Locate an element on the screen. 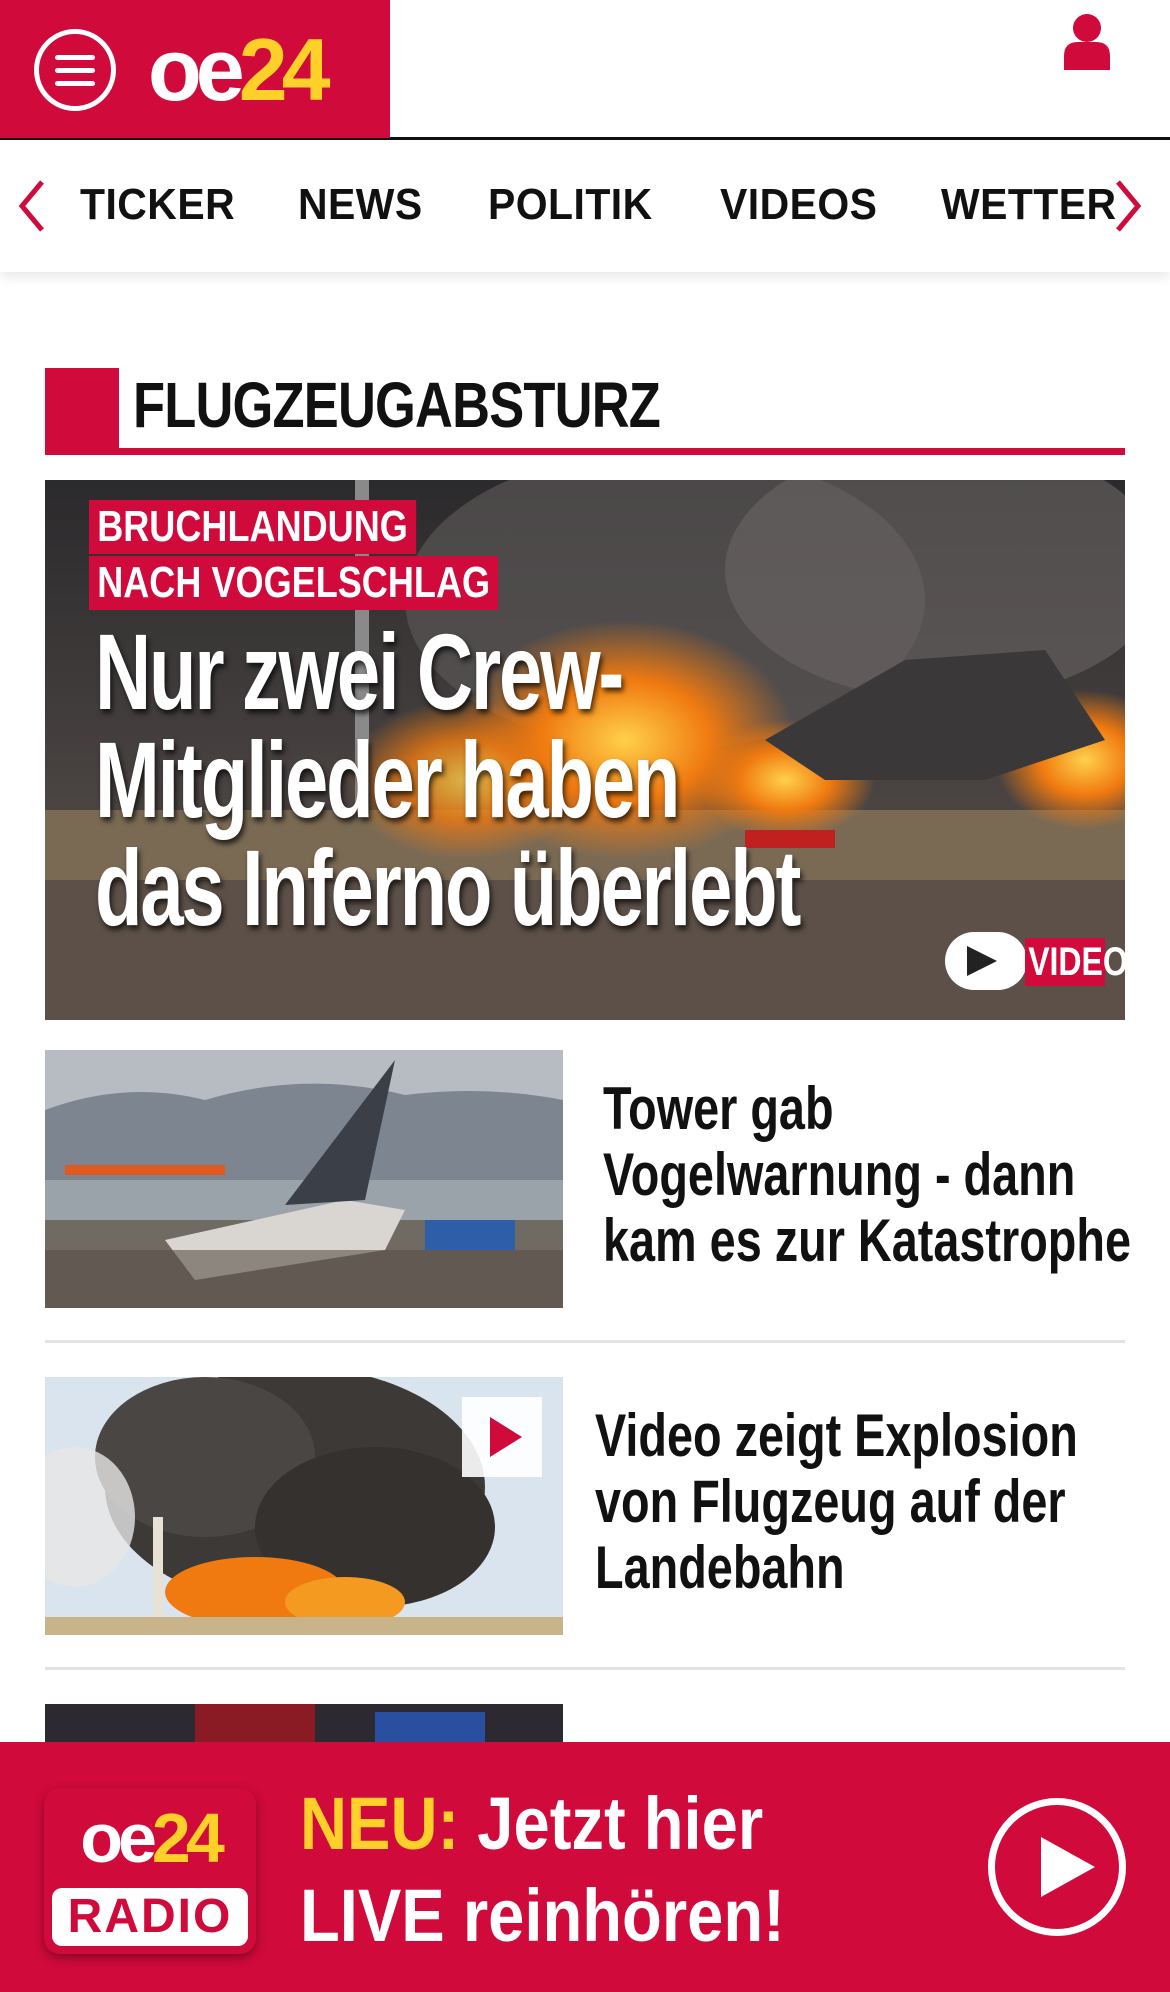  hero-headline-line2: Mitglieder haben is located at coordinates (387, 779).